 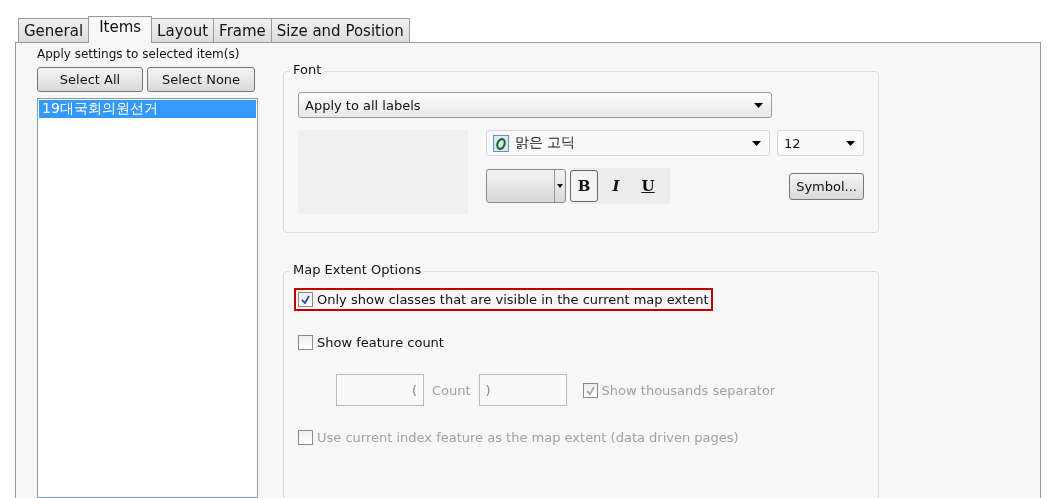 I want to click on color-dropdown, so click(x=526, y=186).